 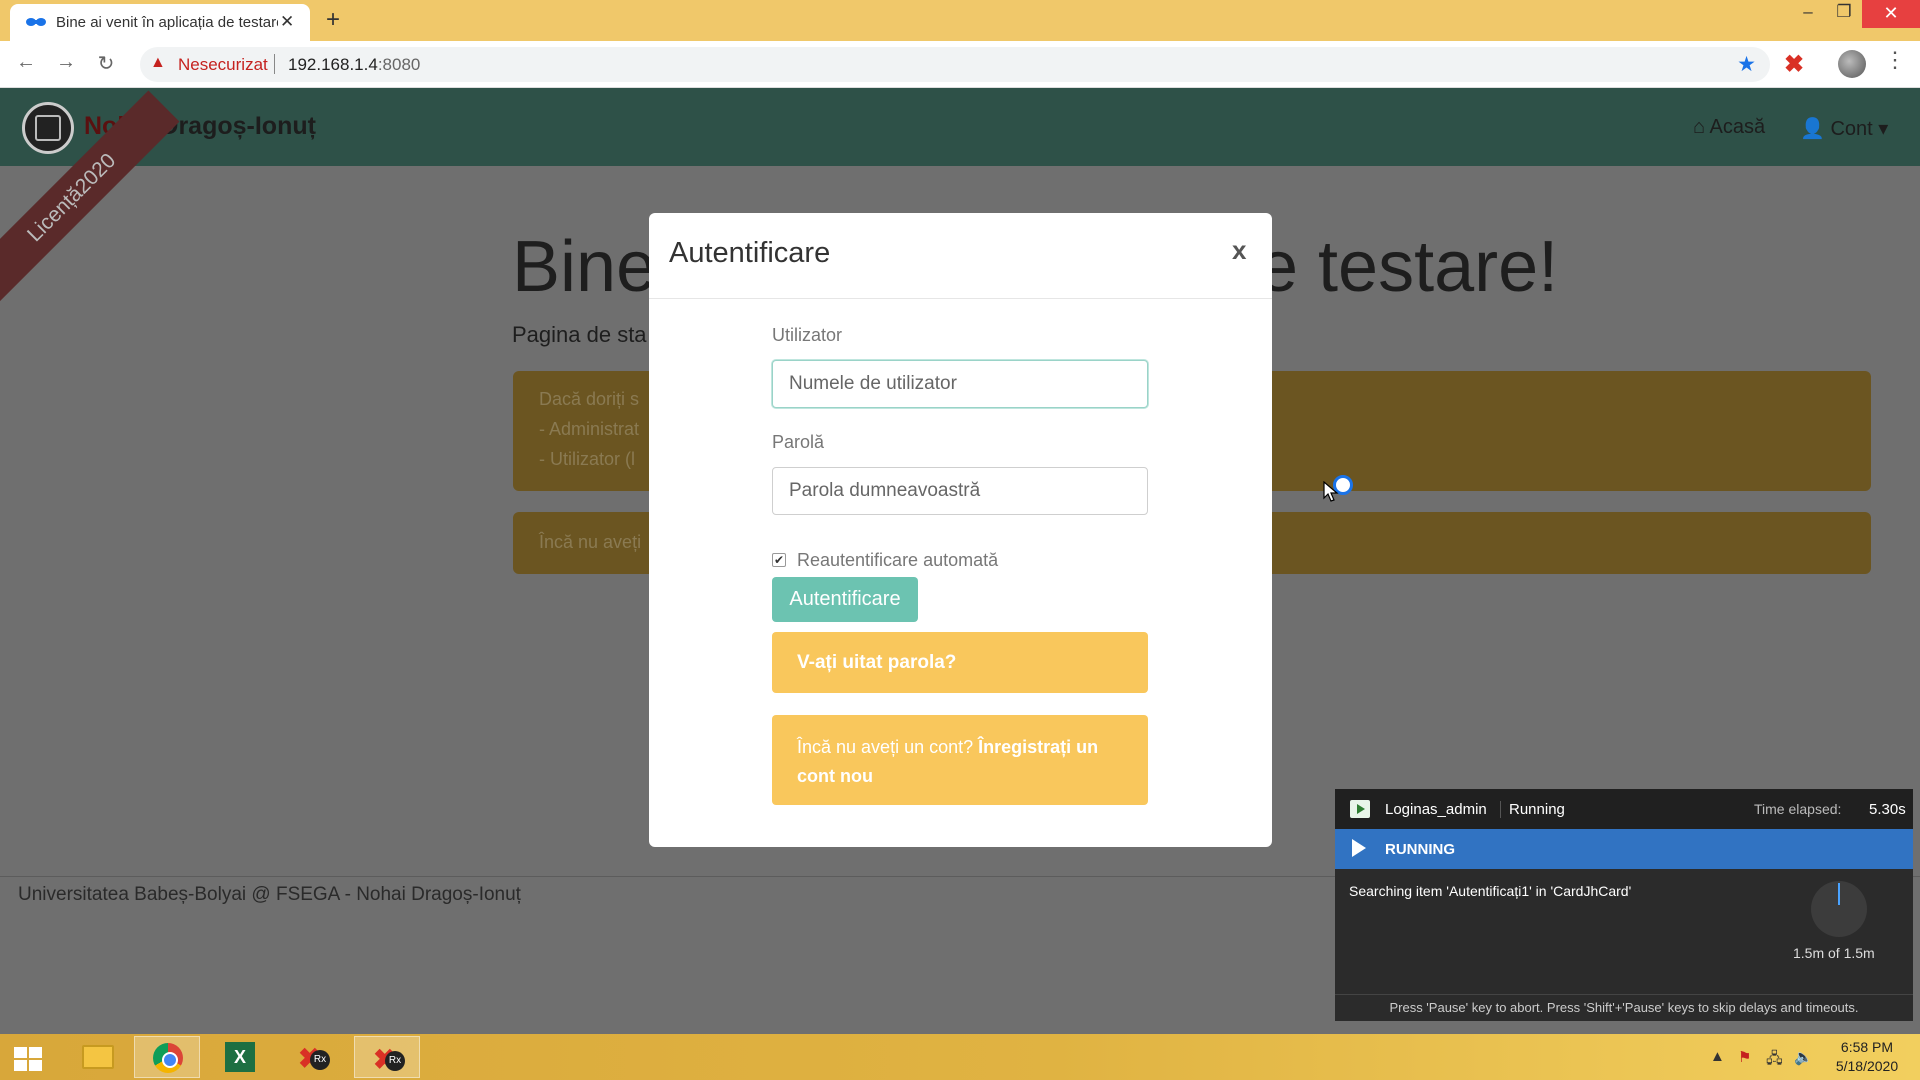 I want to click on tray-expand-icon: ▲, so click(x=1717, y=1056).